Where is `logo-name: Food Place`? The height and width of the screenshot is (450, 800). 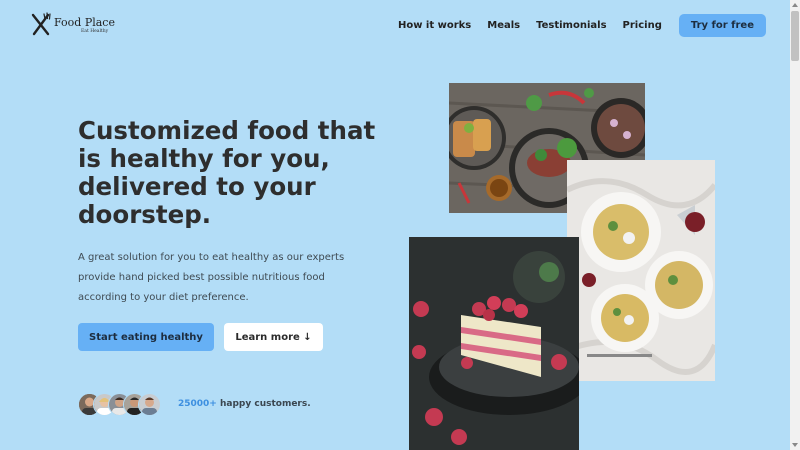
logo-name: Food Place is located at coordinates (84, 22).